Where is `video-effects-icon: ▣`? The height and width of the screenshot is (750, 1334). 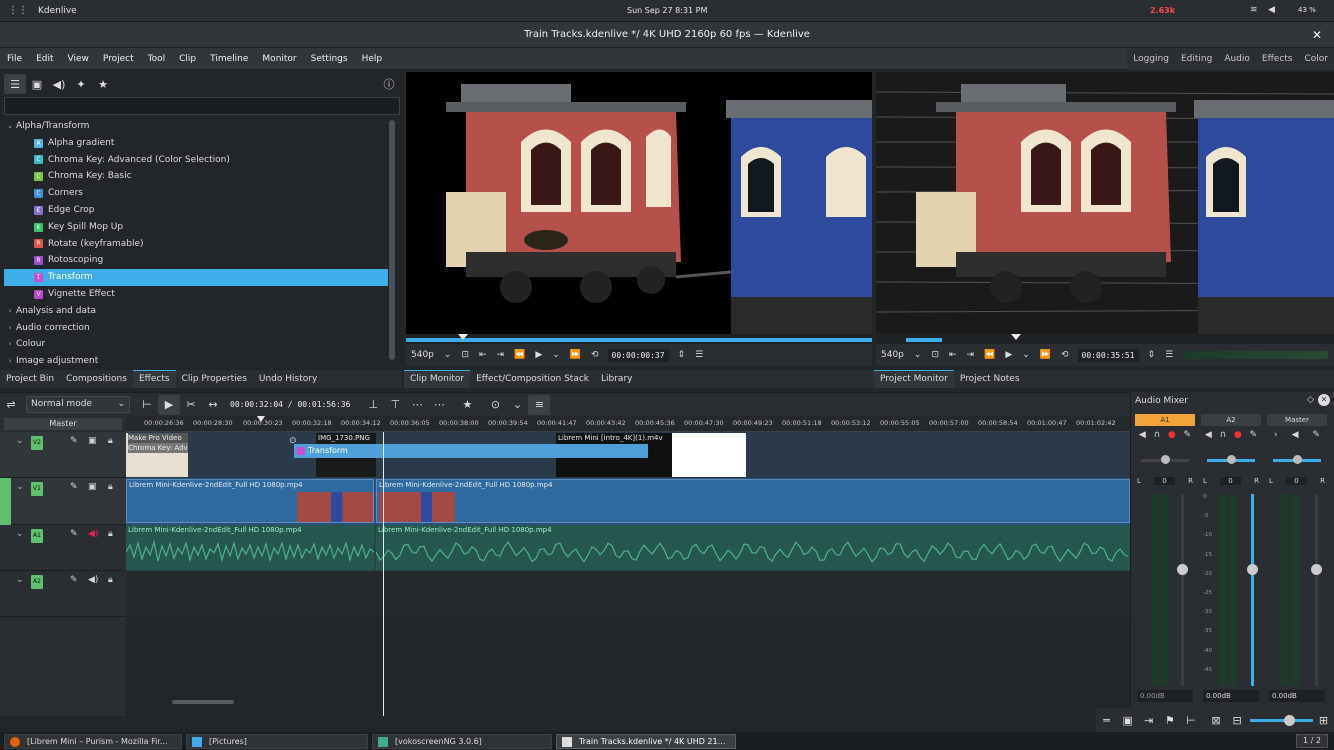 video-effects-icon: ▣ is located at coordinates (37, 84).